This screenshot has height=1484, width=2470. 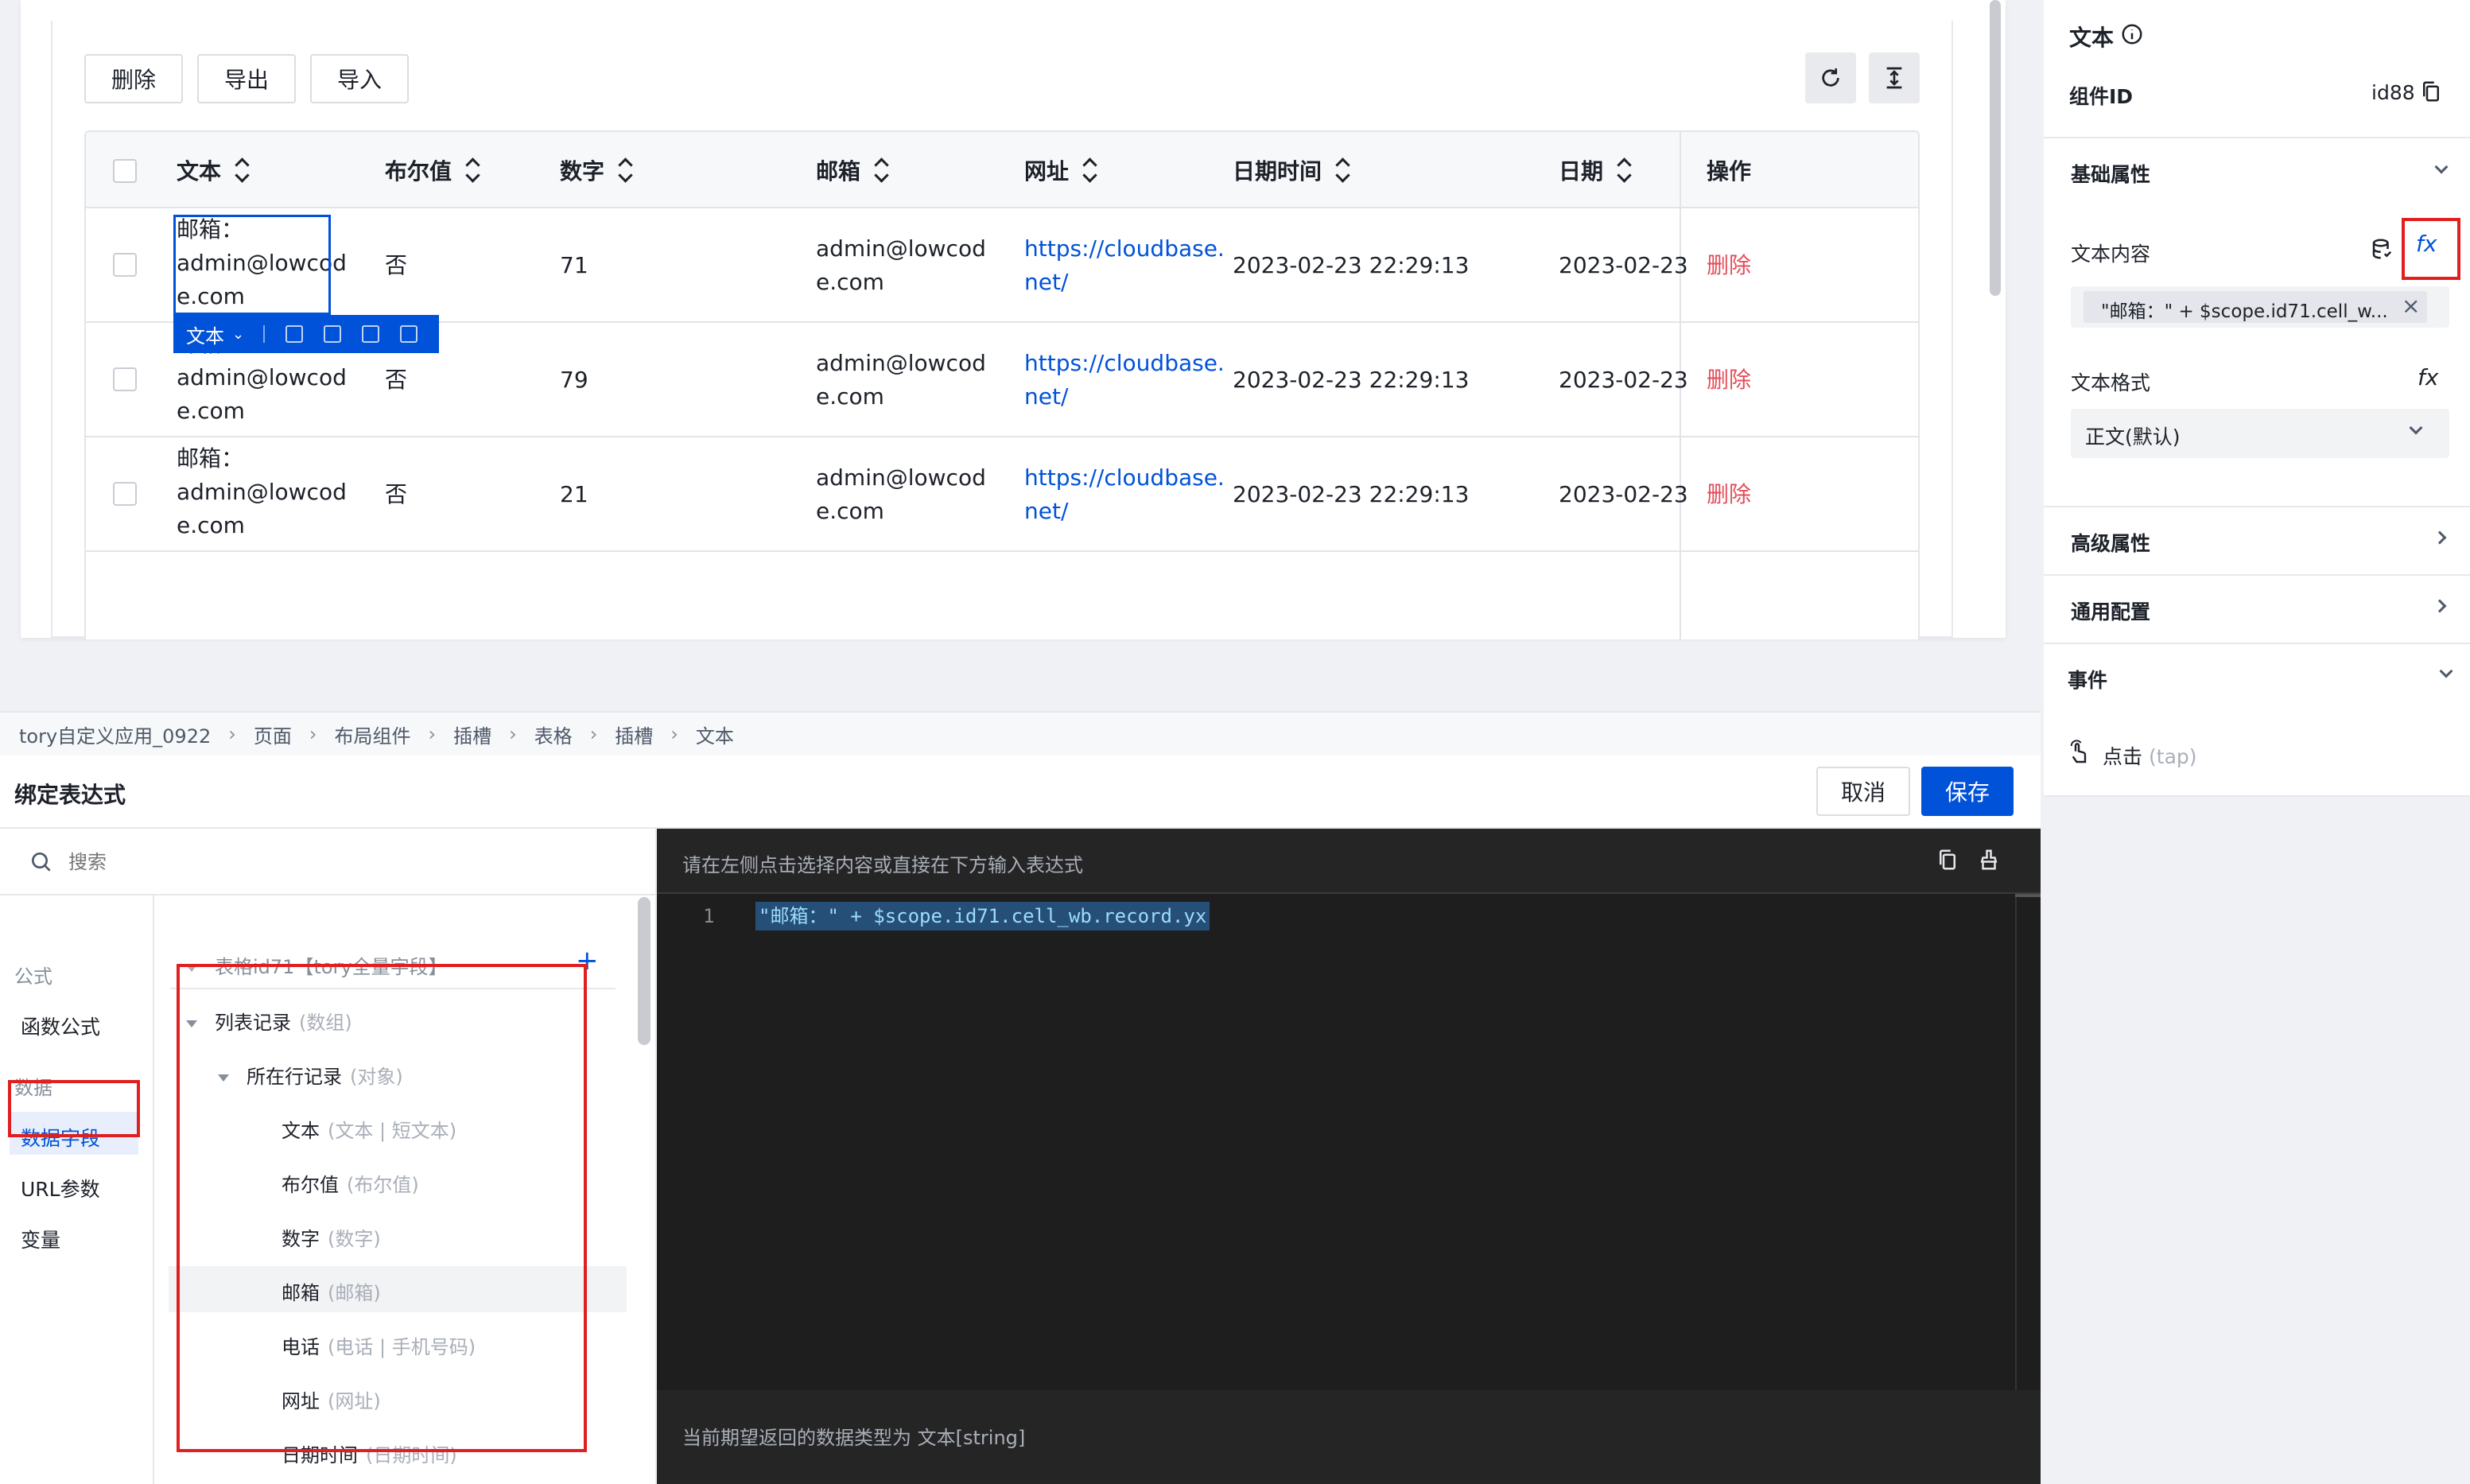 What do you see at coordinates (360, 78) in the screenshot?
I see `import-button: 导入` at bounding box center [360, 78].